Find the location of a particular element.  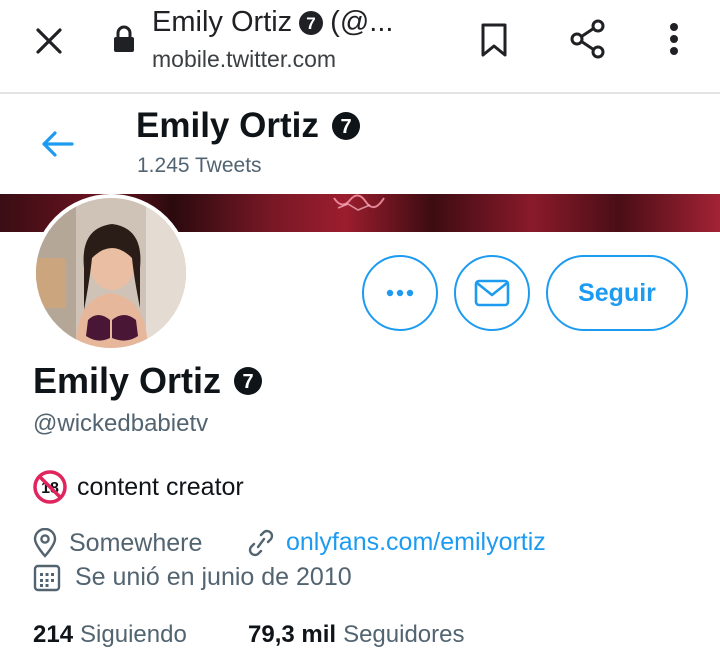

location: Somewhere is located at coordinates (117, 543).